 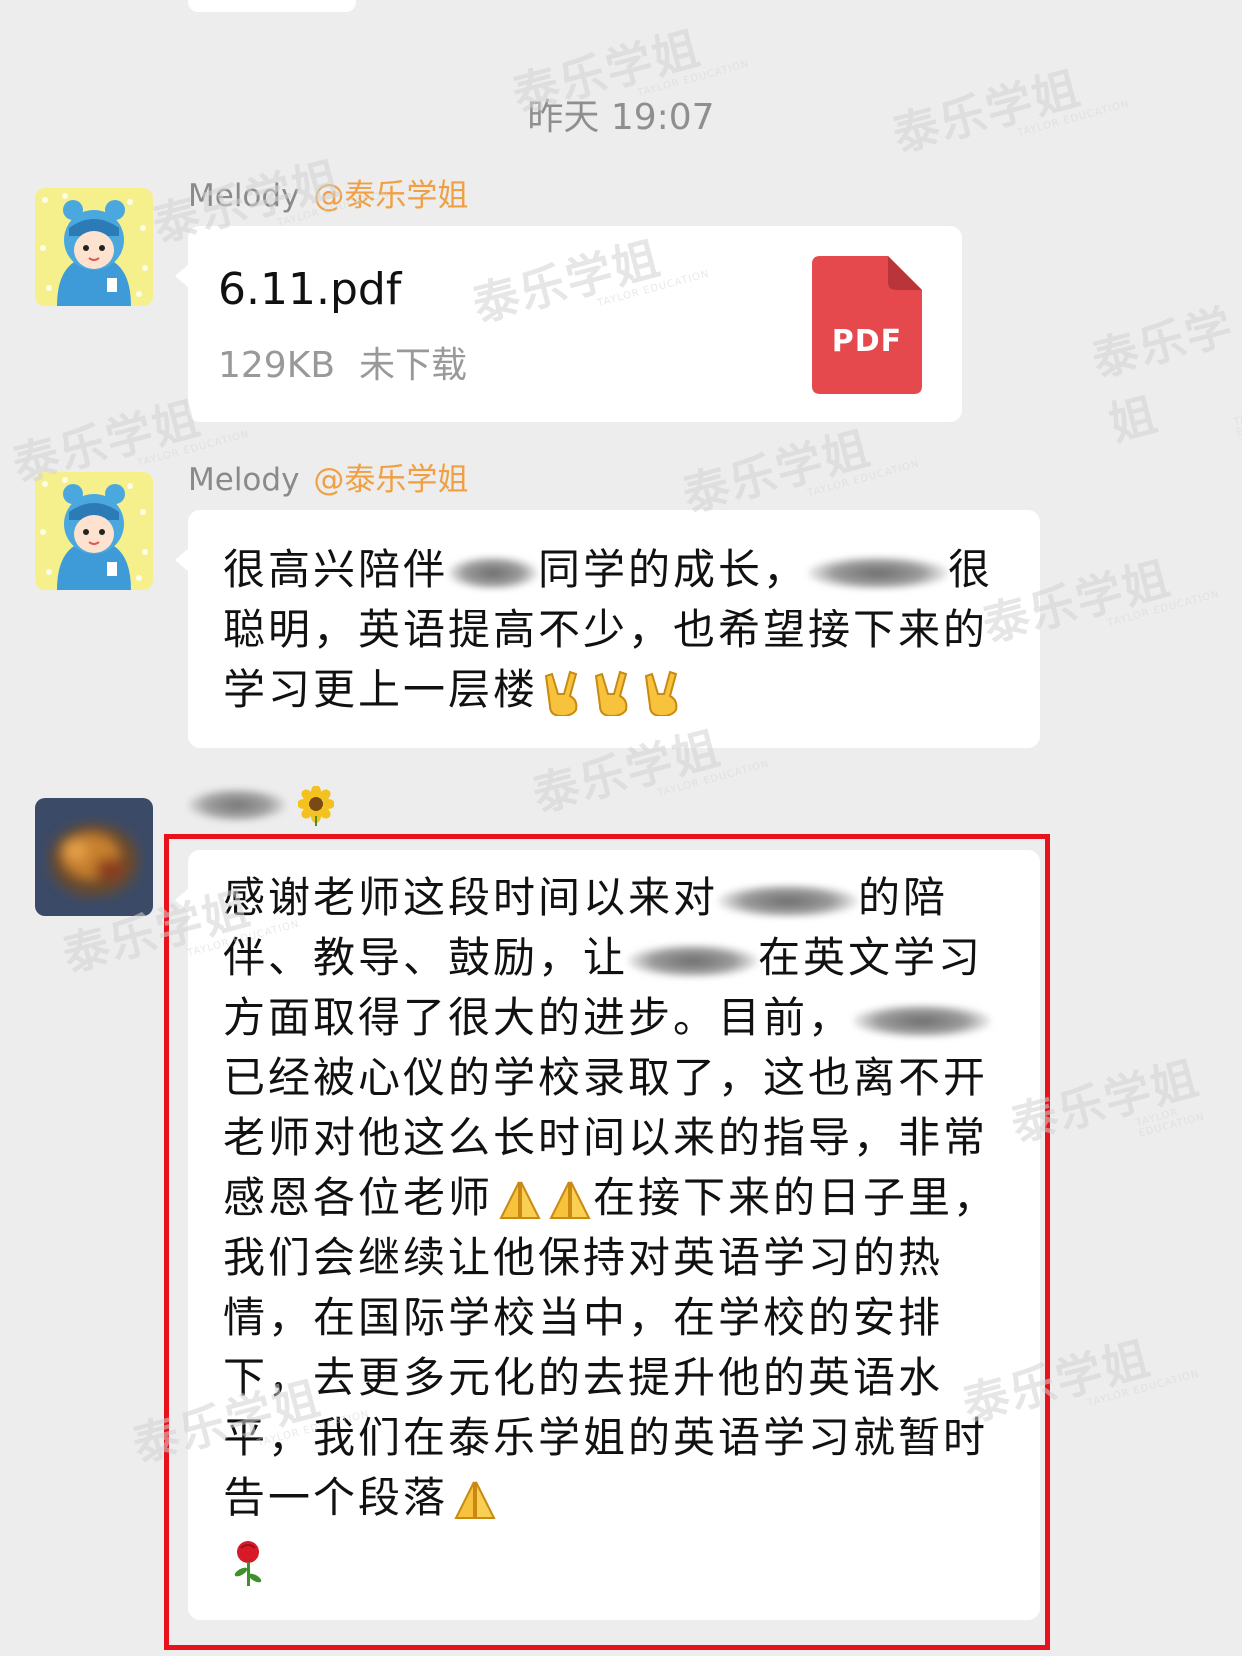 What do you see at coordinates (867, 341) in the screenshot?
I see `pdf-icon-label: PDF` at bounding box center [867, 341].